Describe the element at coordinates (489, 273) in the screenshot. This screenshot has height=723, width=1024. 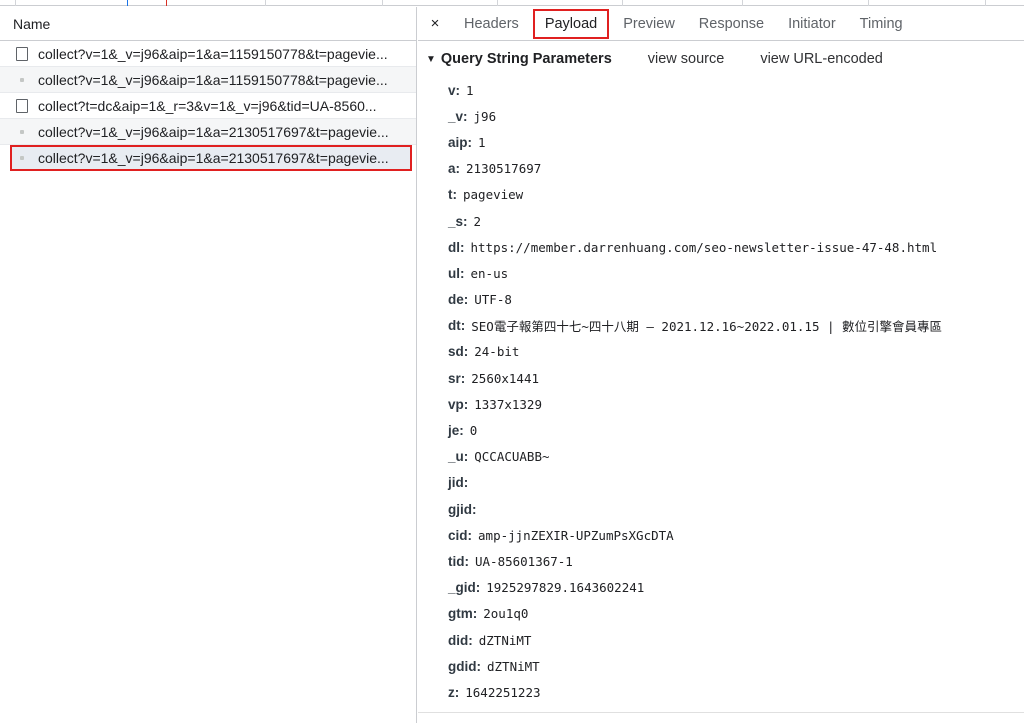
I see `parameter-value: en-us` at that location.